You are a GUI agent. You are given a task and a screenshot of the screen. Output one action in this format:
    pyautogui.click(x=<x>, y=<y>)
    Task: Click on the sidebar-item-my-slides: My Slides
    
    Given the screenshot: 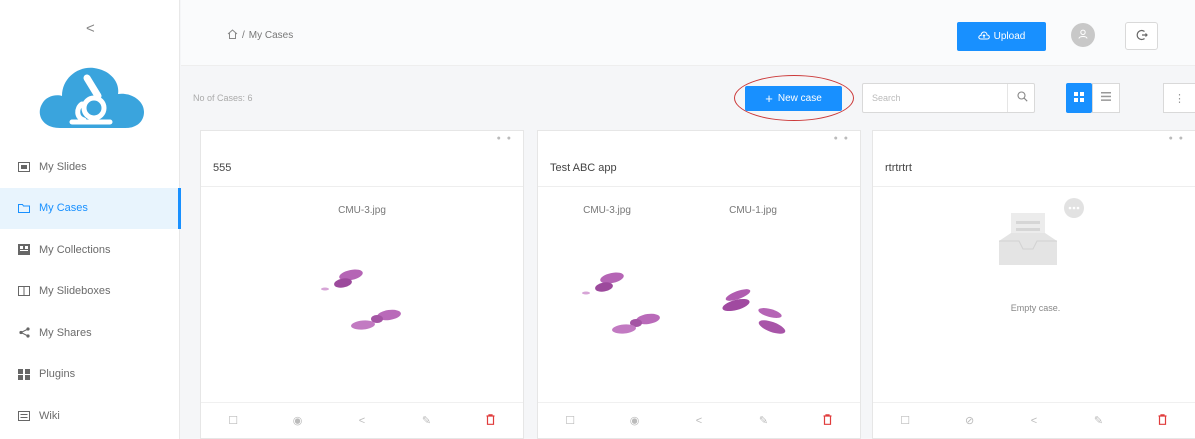 What is the action you would take?
    pyautogui.click(x=90, y=167)
    